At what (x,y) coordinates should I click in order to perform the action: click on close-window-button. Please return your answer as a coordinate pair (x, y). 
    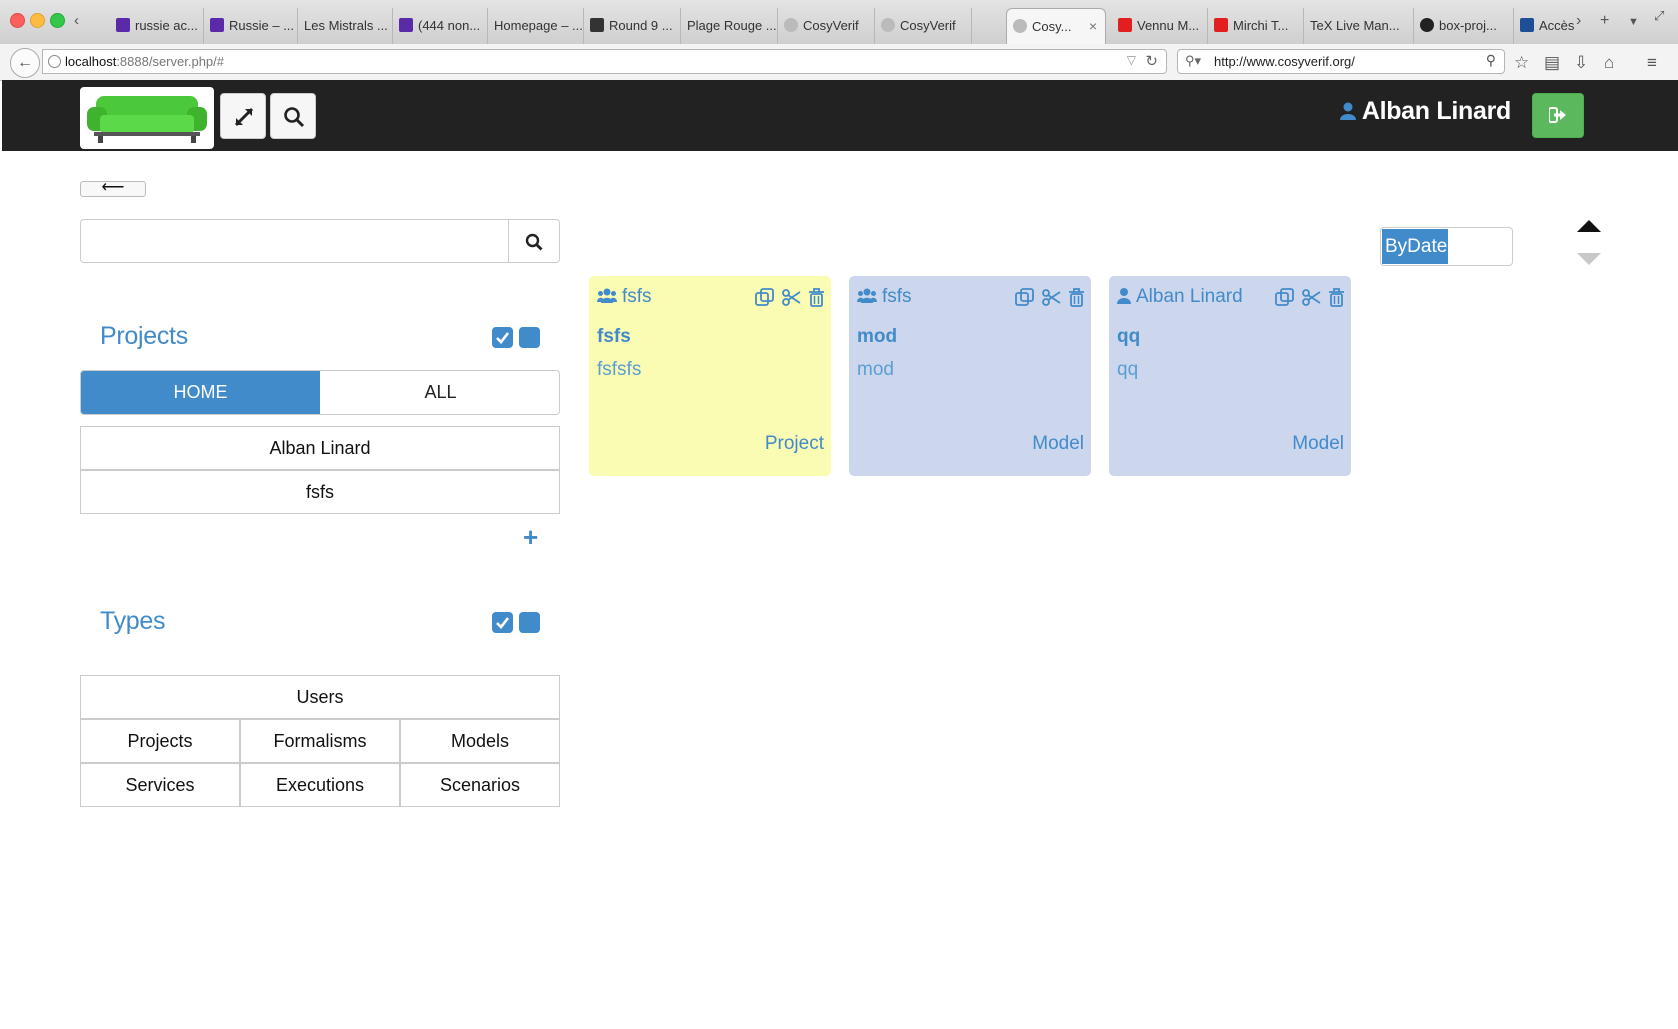
    Looking at the image, I should click on (17, 20).